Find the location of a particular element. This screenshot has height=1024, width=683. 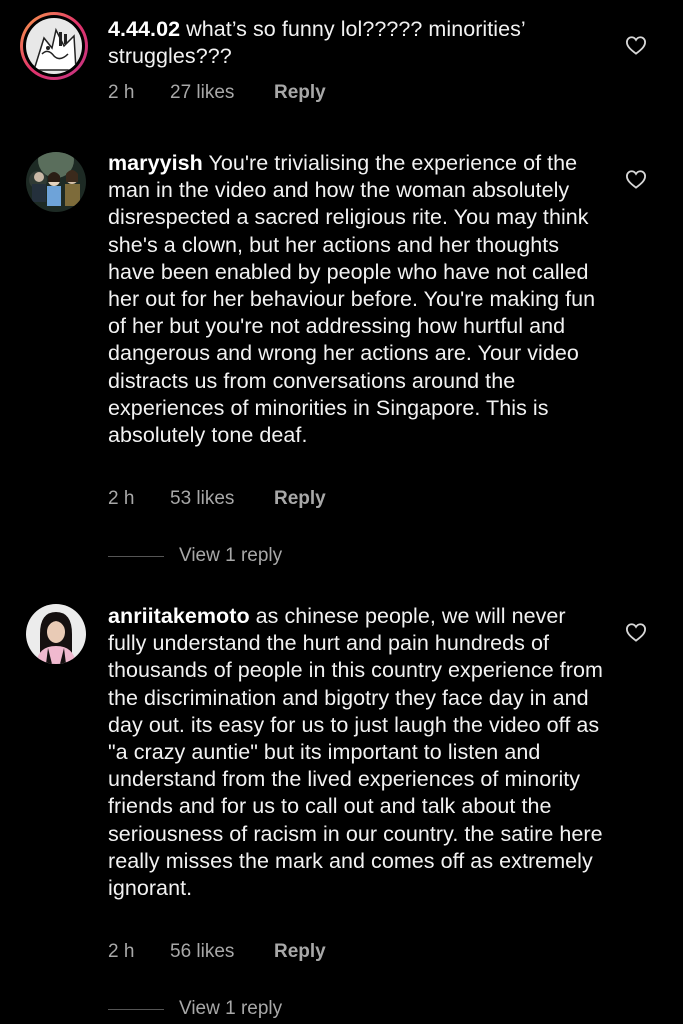

comment-username: anriitakemoto is located at coordinates (179, 616).